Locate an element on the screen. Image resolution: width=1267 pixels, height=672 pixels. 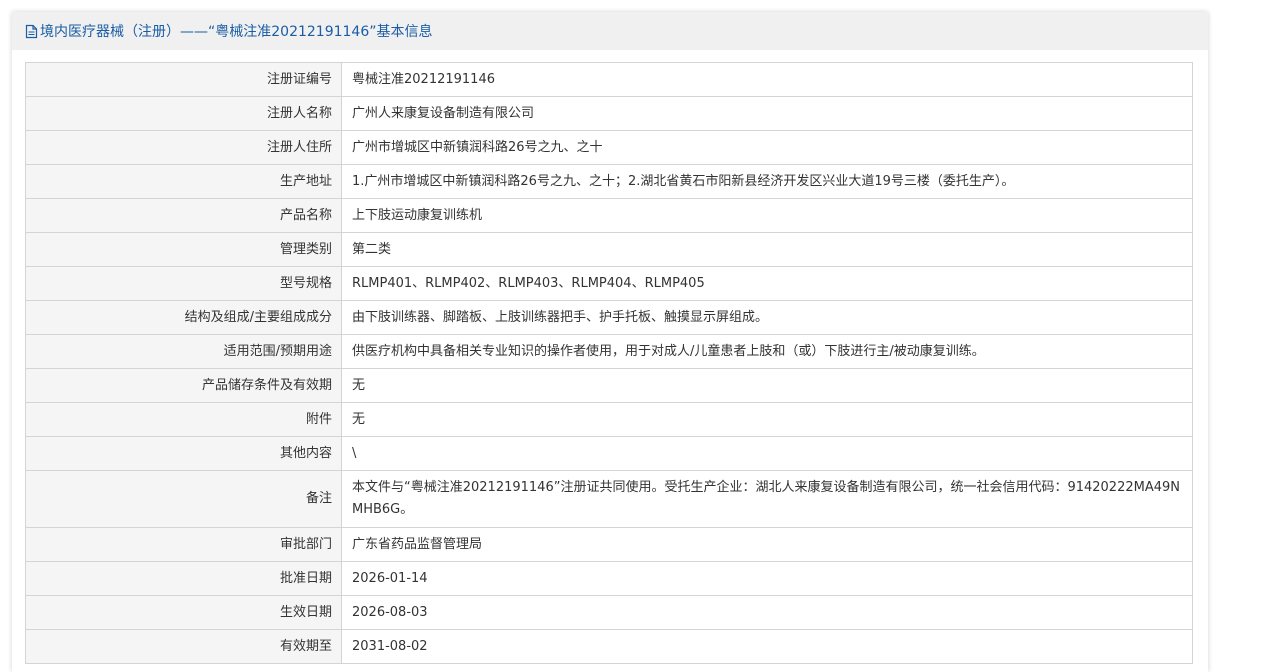
table-row: 有效期至 2031-08-02 is located at coordinates (609, 646).